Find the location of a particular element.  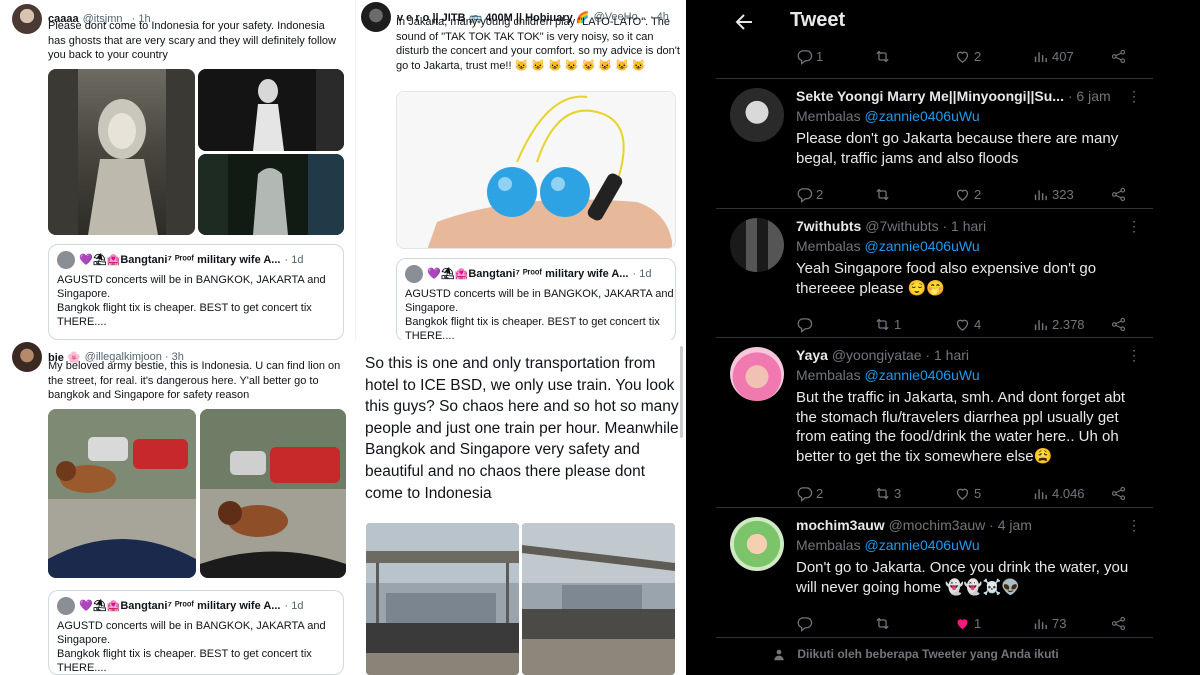

lion-street-image is located at coordinates (122, 493).